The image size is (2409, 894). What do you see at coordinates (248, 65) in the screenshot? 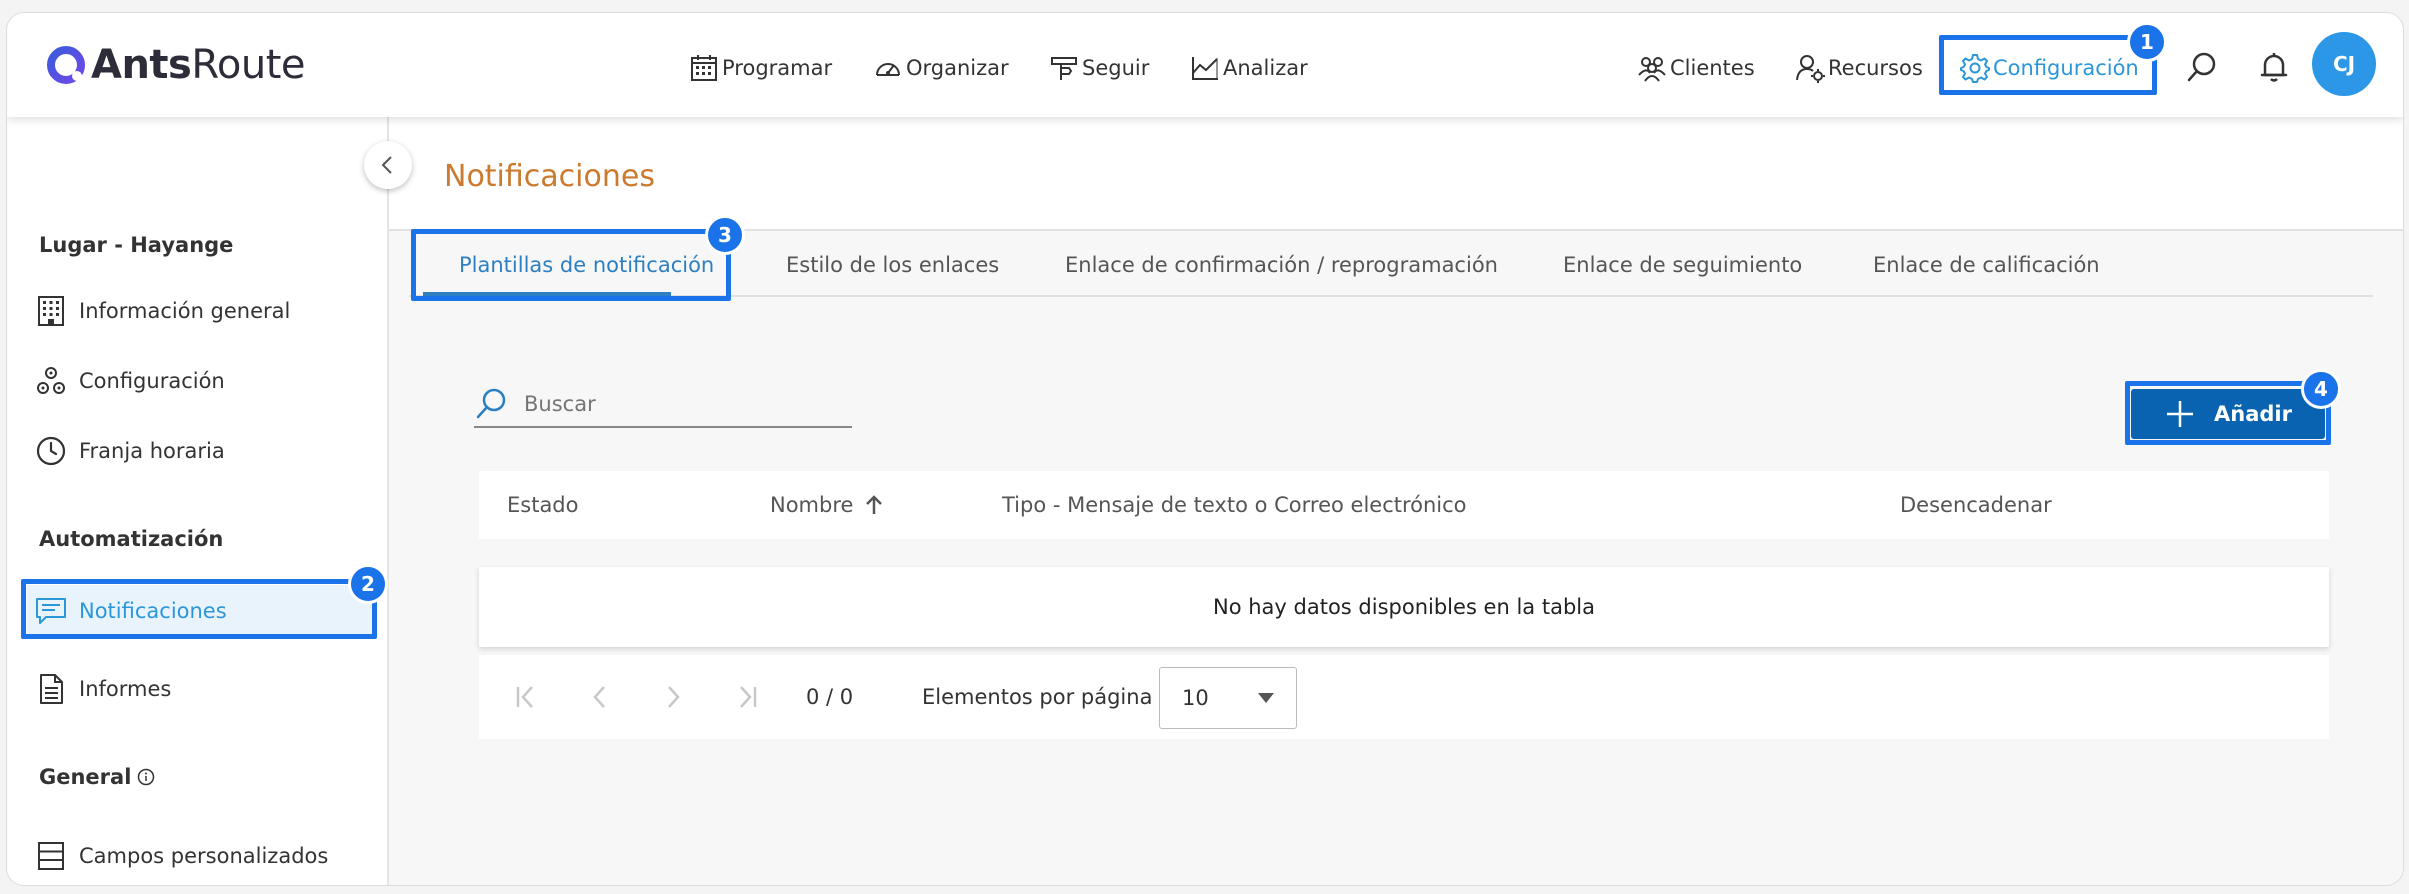
I see `brand-name-light: Route` at bounding box center [248, 65].